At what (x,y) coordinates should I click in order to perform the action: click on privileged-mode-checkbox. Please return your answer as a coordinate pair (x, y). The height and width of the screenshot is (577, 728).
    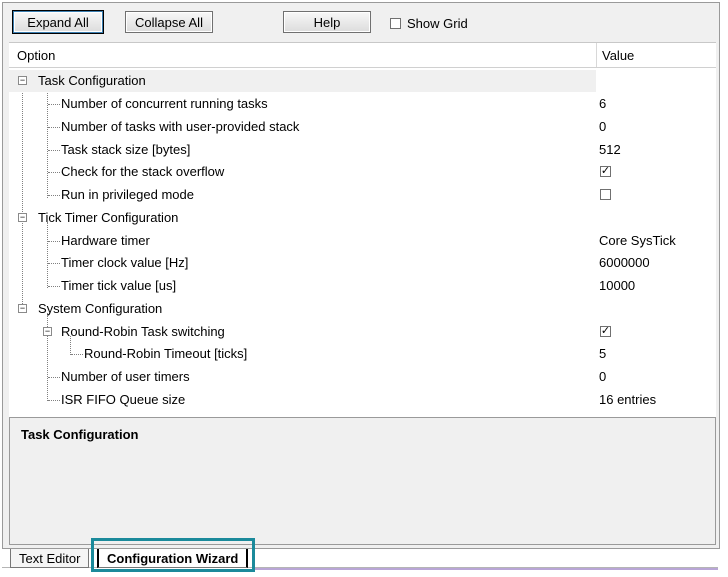
    Looking at the image, I should click on (605, 194).